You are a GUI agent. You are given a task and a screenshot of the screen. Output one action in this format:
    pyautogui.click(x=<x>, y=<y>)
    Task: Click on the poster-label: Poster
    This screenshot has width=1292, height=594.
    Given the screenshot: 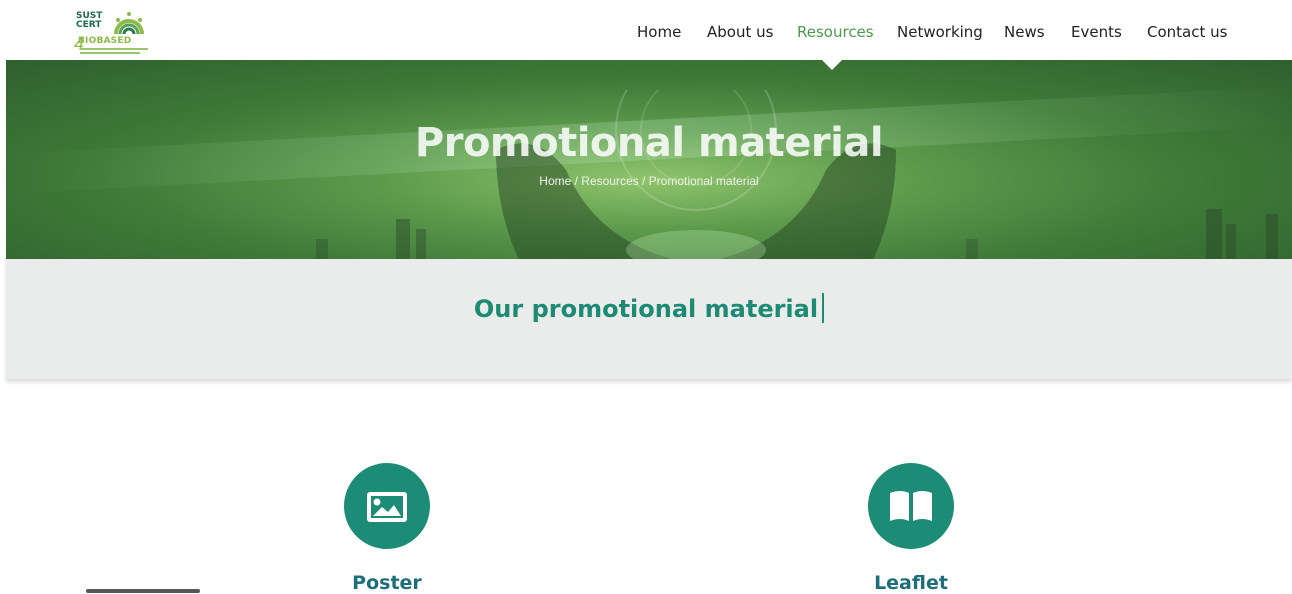 What is the action you would take?
    pyautogui.click(x=387, y=583)
    